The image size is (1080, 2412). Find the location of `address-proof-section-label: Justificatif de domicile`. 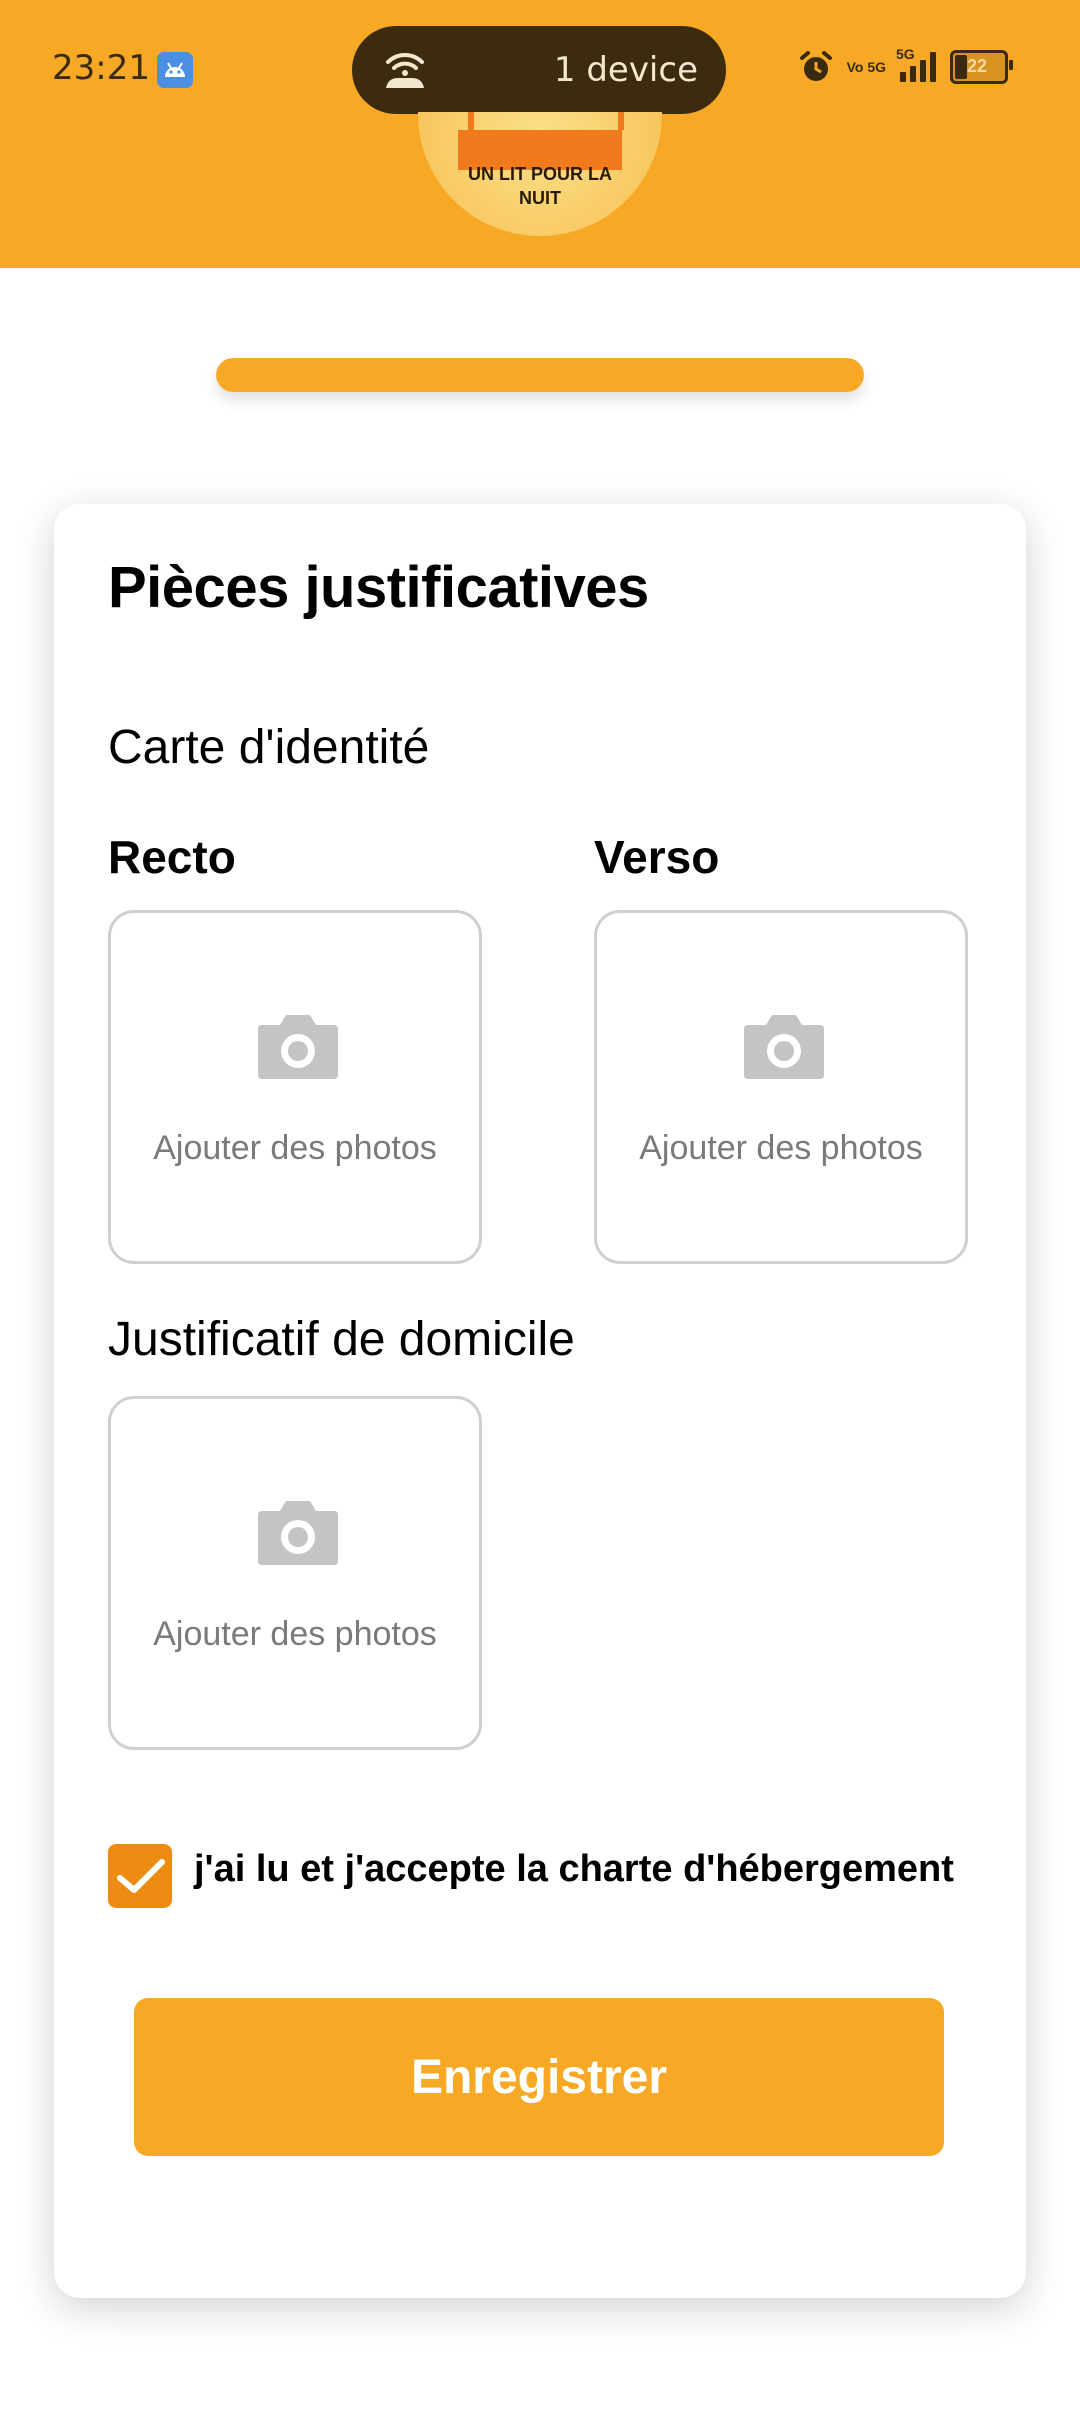

address-proof-section-label: Justificatif de domicile is located at coordinates (341, 1339).